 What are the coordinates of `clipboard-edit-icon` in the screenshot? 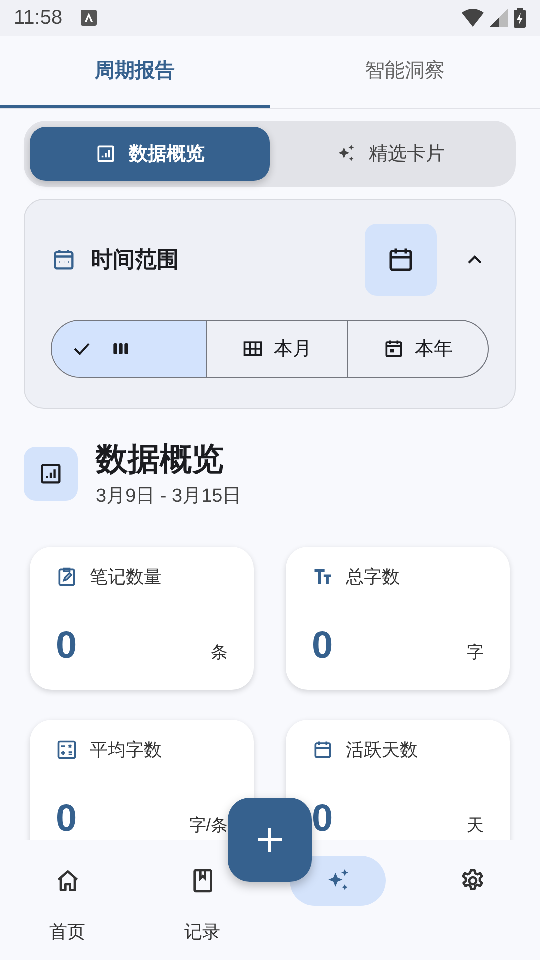 It's located at (67, 577).